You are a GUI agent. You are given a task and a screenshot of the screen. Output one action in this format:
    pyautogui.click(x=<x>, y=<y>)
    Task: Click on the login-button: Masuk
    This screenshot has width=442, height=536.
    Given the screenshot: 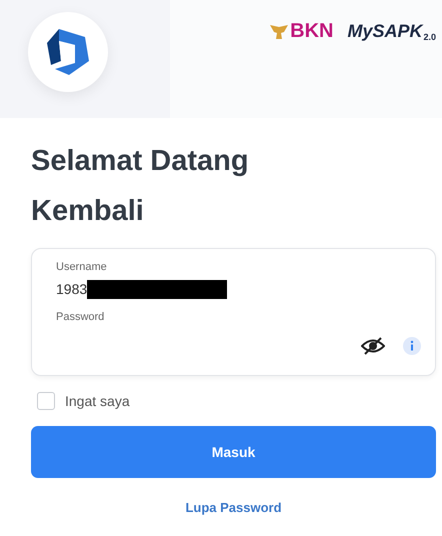 What is the action you would take?
    pyautogui.click(x=233, y=452)
    